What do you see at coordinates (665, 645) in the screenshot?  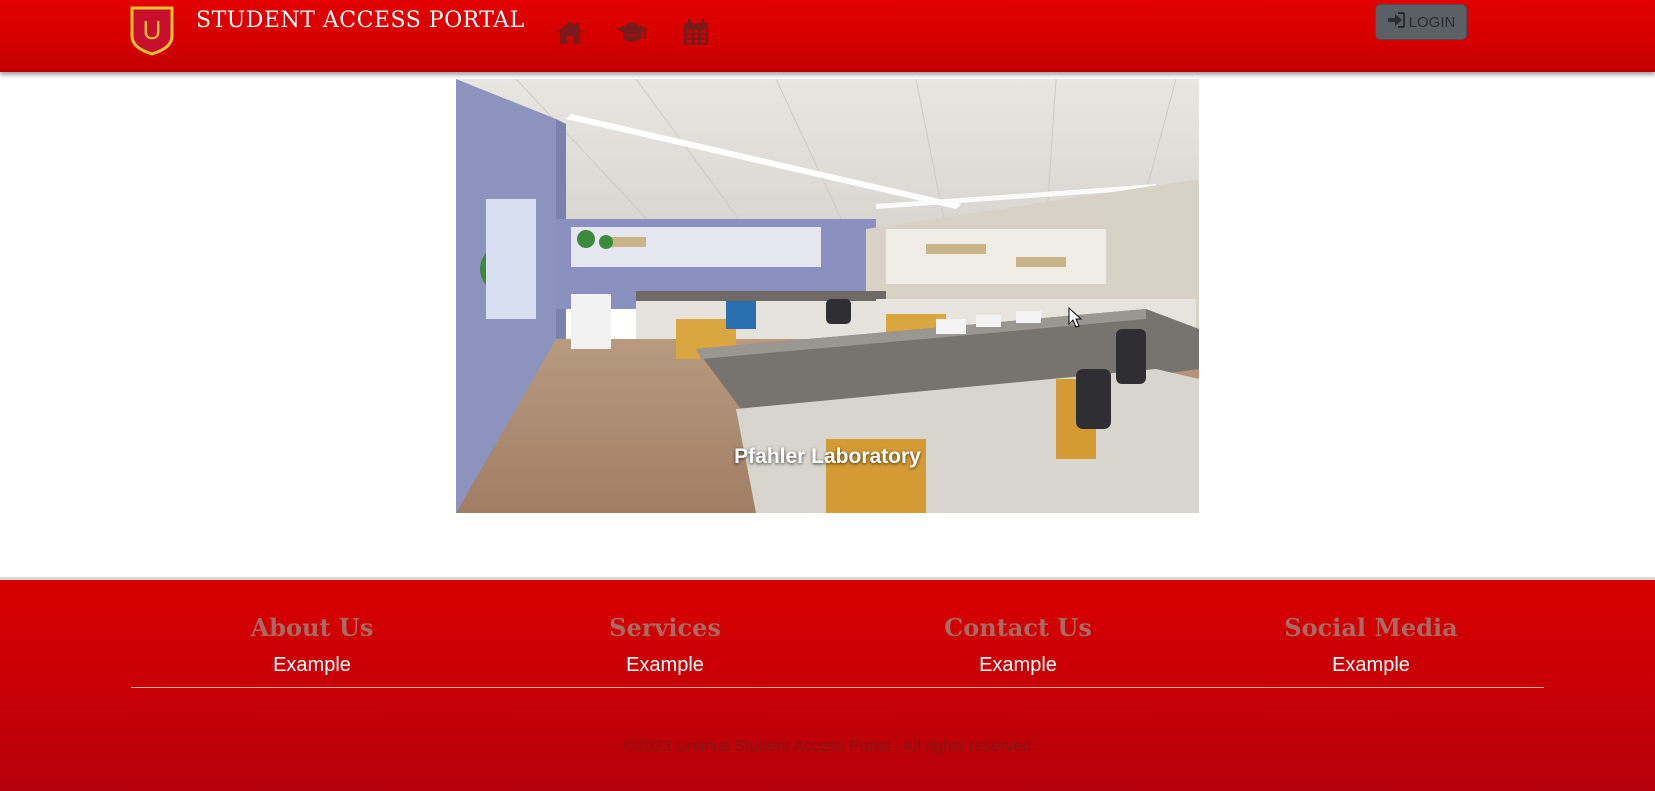 I see `footer-column-services: Services Example` at bounding box center [665, 645].